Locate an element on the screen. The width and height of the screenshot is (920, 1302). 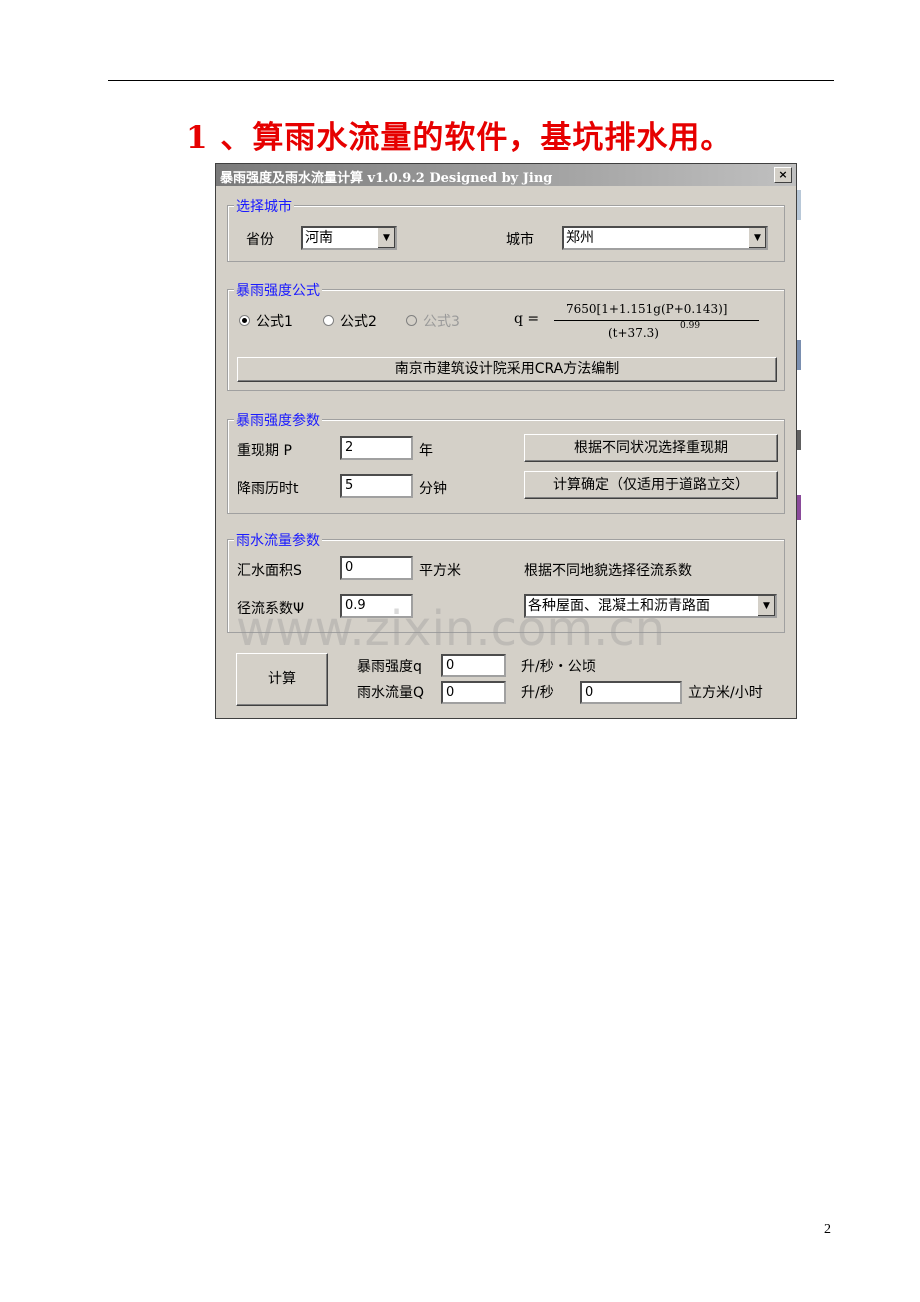
flow-output: 0 is located at coordinates (473, 692).